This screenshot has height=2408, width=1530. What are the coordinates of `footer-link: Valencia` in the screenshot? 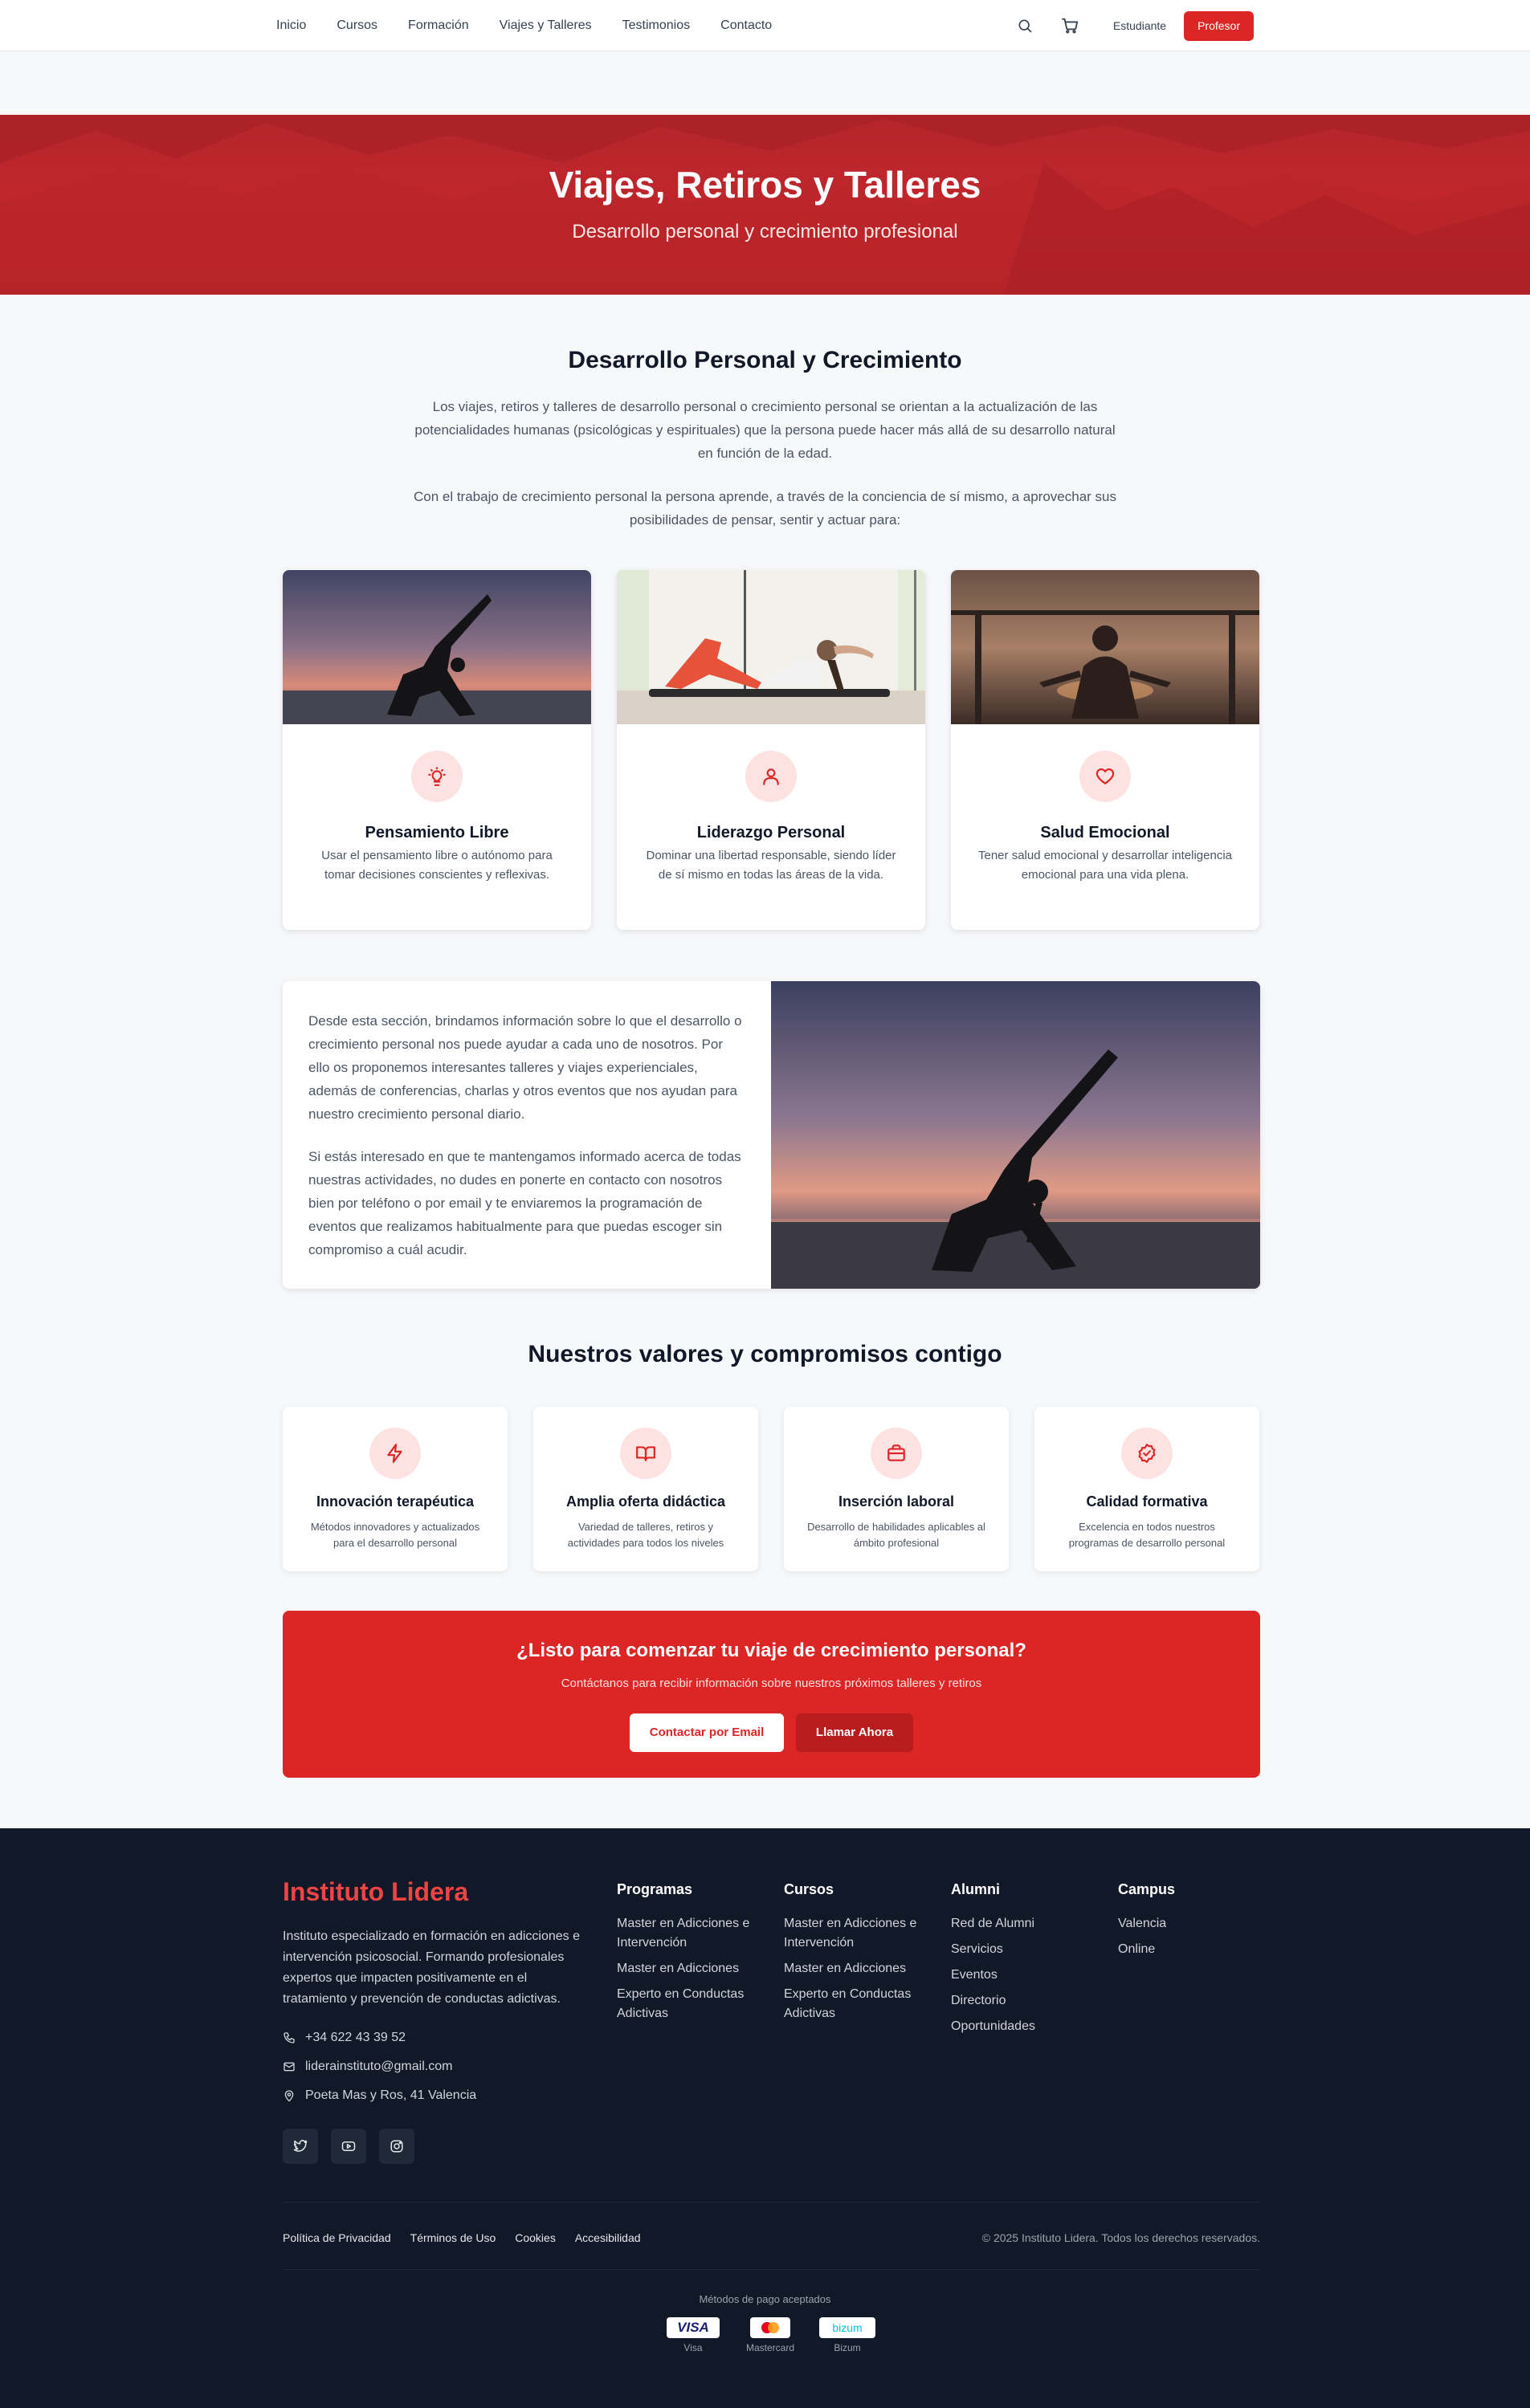 It's located at (1190, 1923).